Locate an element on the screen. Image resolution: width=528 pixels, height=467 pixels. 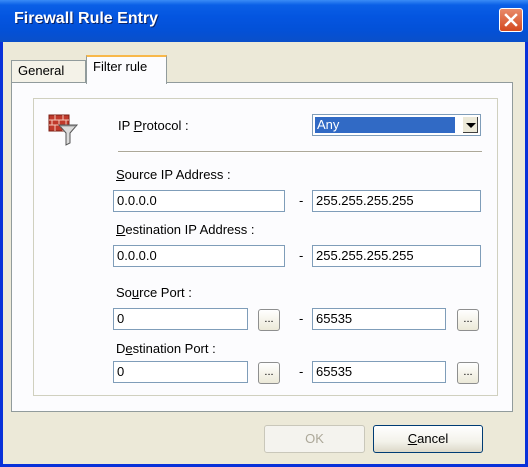
cancel-button: Cancel is located at coordinates (428, 439).